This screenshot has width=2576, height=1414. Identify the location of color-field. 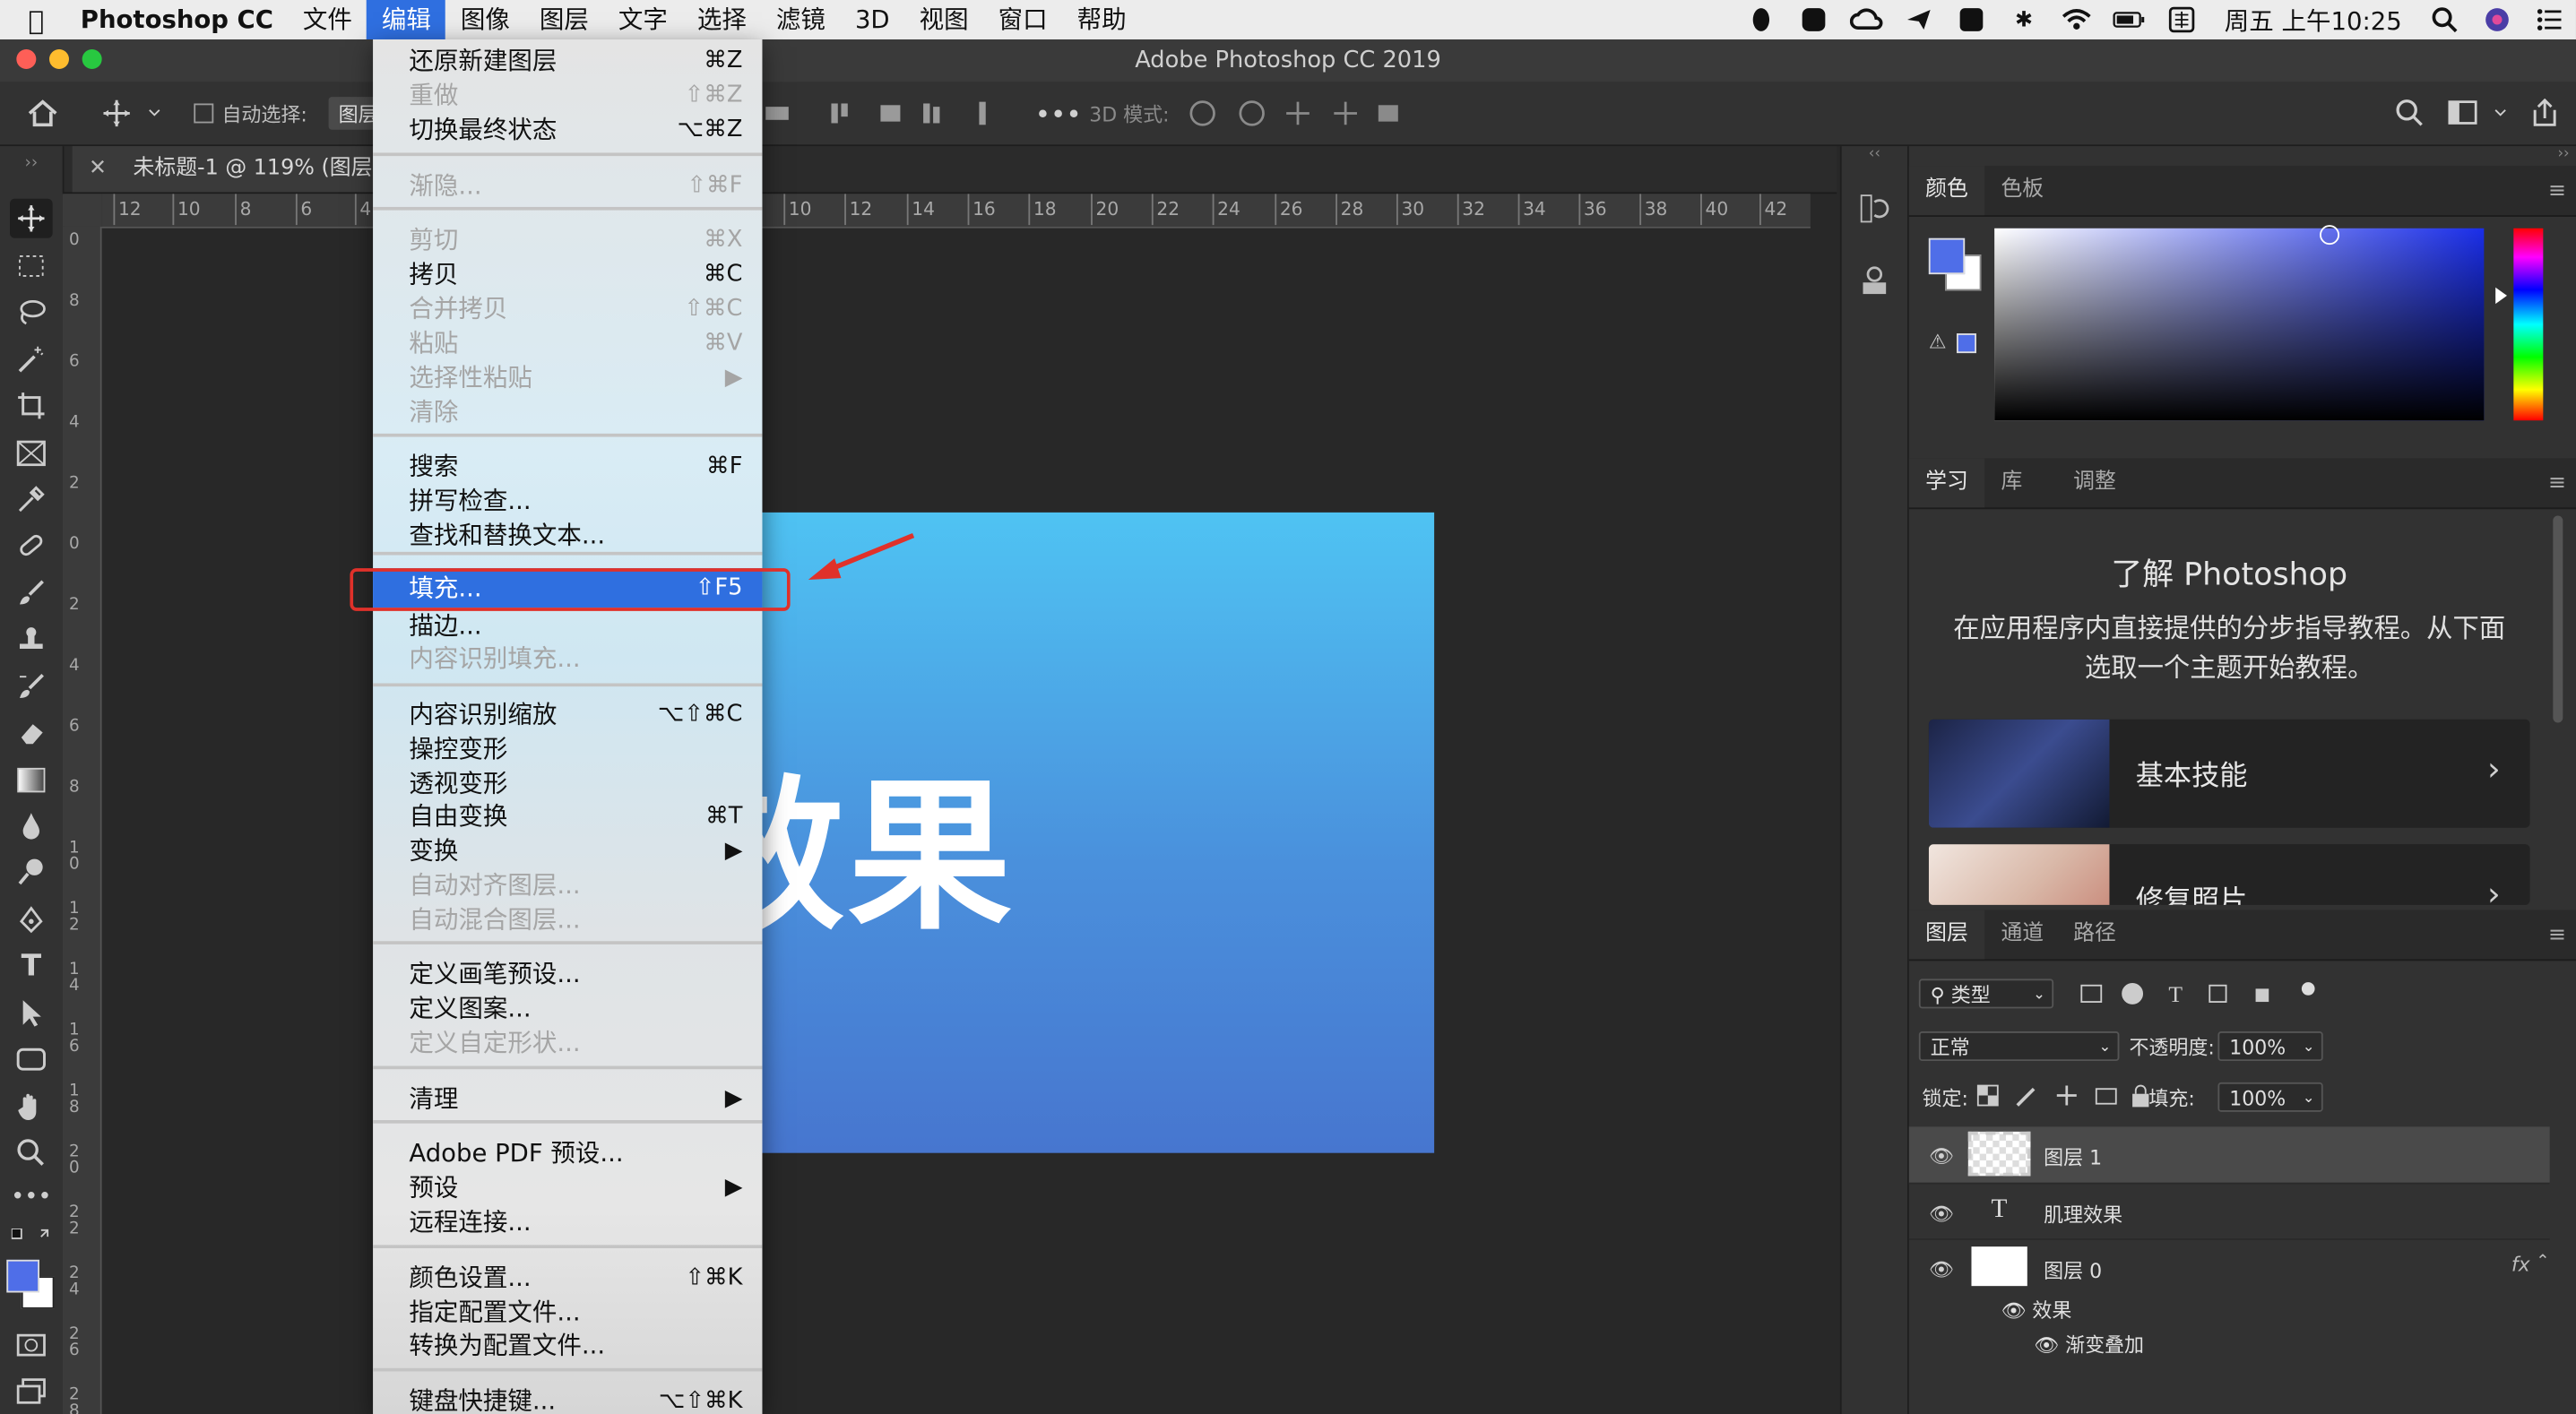
(2239, 324).